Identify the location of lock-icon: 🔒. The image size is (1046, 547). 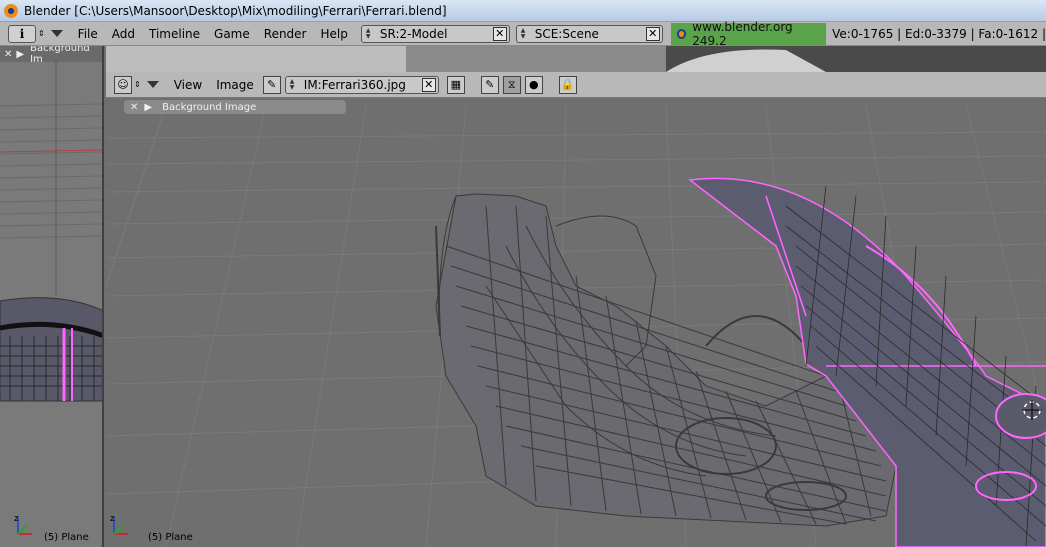
(567, 84).